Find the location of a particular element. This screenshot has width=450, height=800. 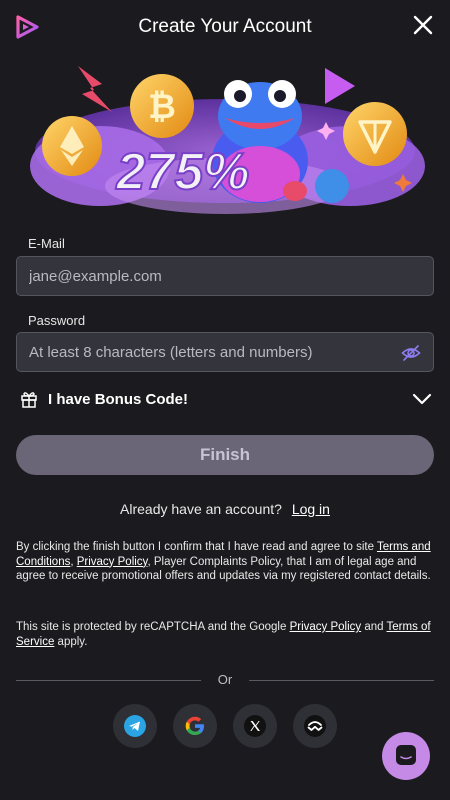

google-login-button is located at coordinates (195, 726).